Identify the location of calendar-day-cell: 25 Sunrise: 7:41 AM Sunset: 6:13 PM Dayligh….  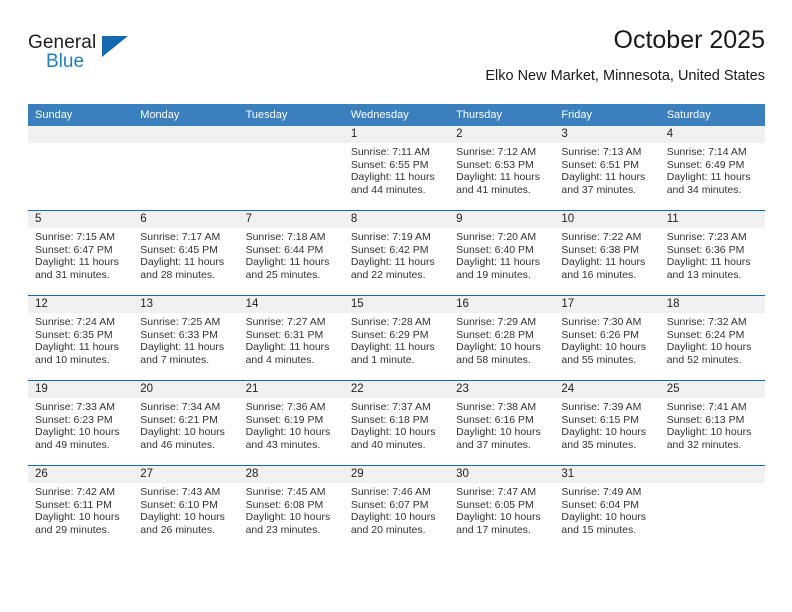
(712, 423).